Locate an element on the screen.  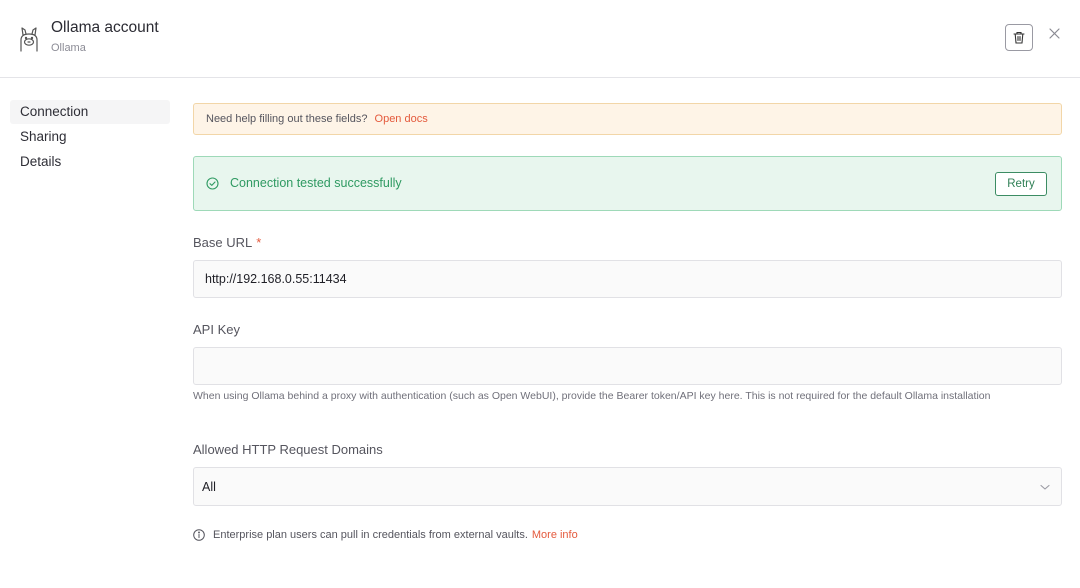
api-key-input is located at coordinates (627, 366).